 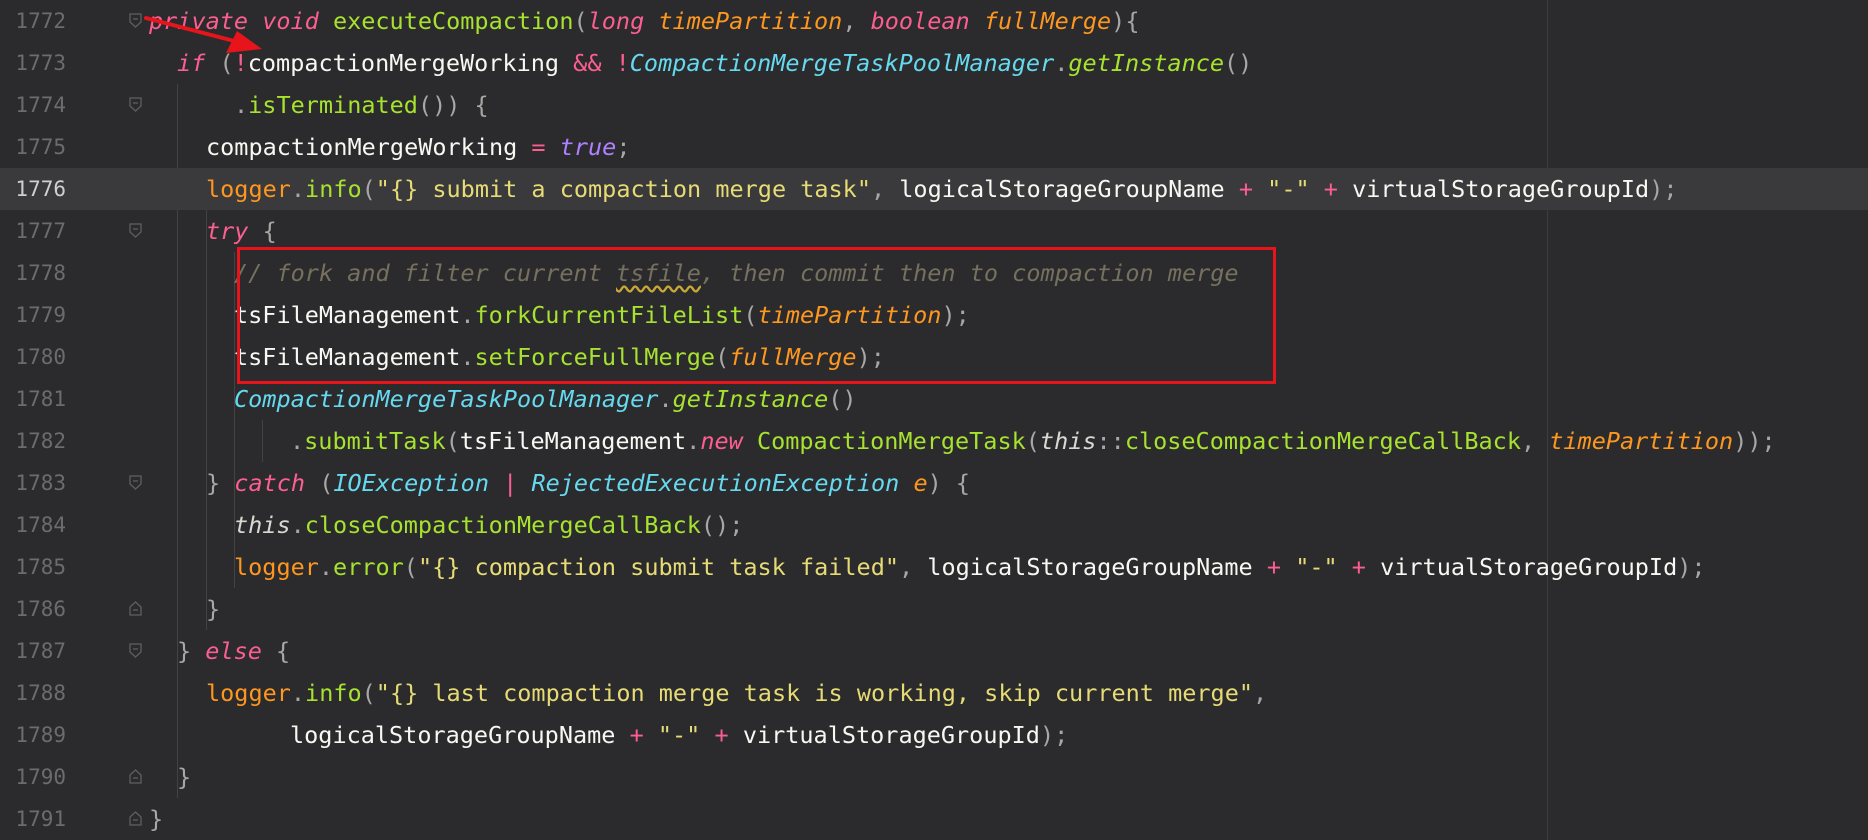 I want to click on code-text: compactionMergeWorking = true;, so click(x=418, y=147).